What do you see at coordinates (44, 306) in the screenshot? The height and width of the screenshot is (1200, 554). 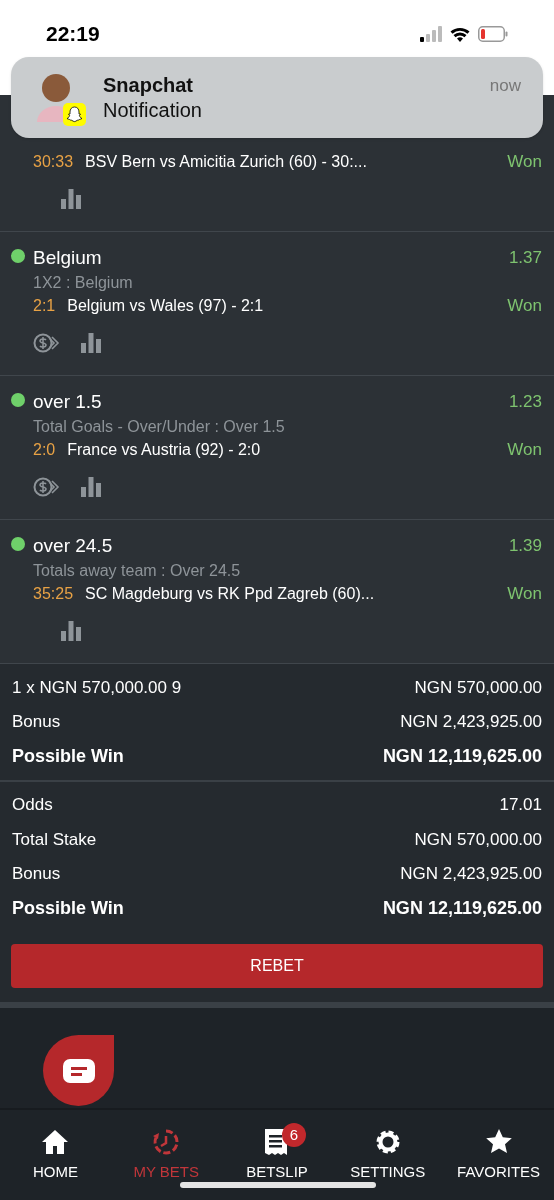 I see `match-score: 2:1` at bounding box center [44, 306].